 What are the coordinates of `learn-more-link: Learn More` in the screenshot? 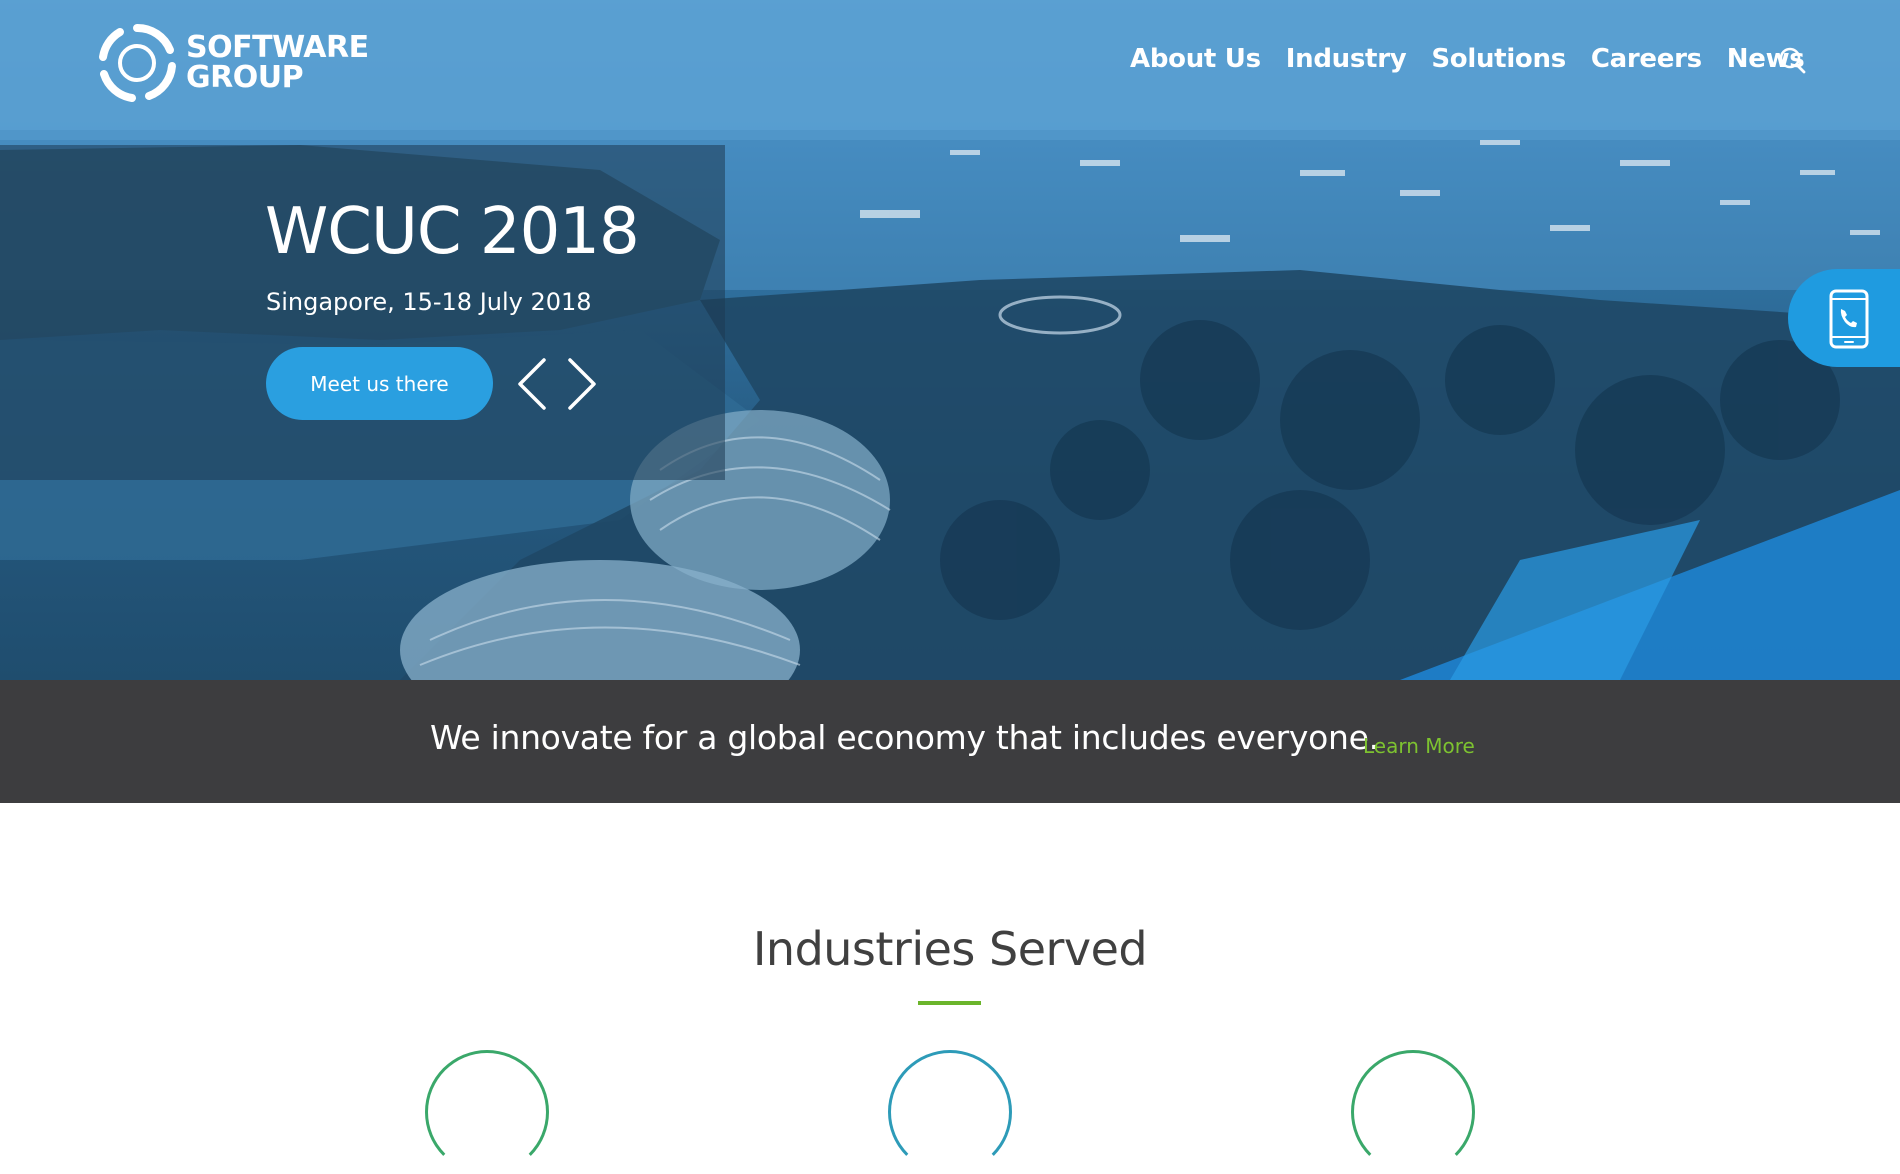 It's located at (1419, 746).